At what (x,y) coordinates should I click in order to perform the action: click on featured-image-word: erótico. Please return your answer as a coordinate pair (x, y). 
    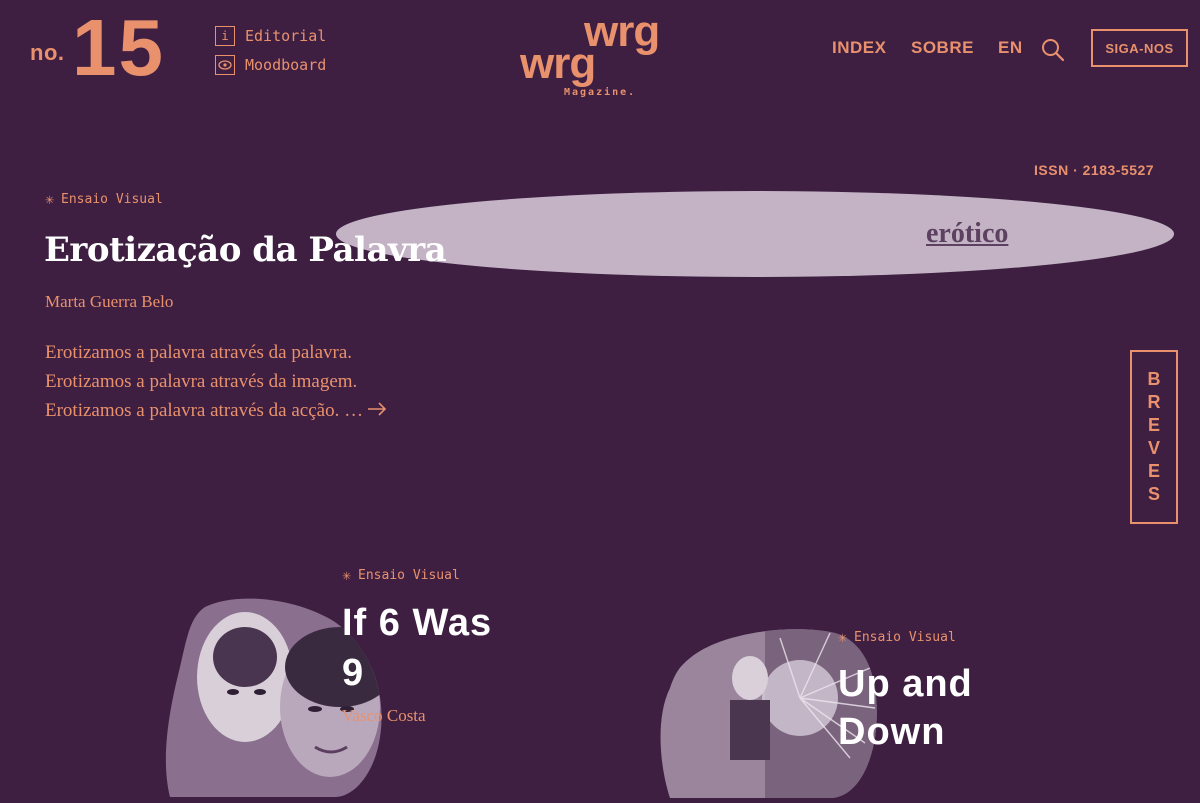
    Looking at the image, I should click on (967, 233).